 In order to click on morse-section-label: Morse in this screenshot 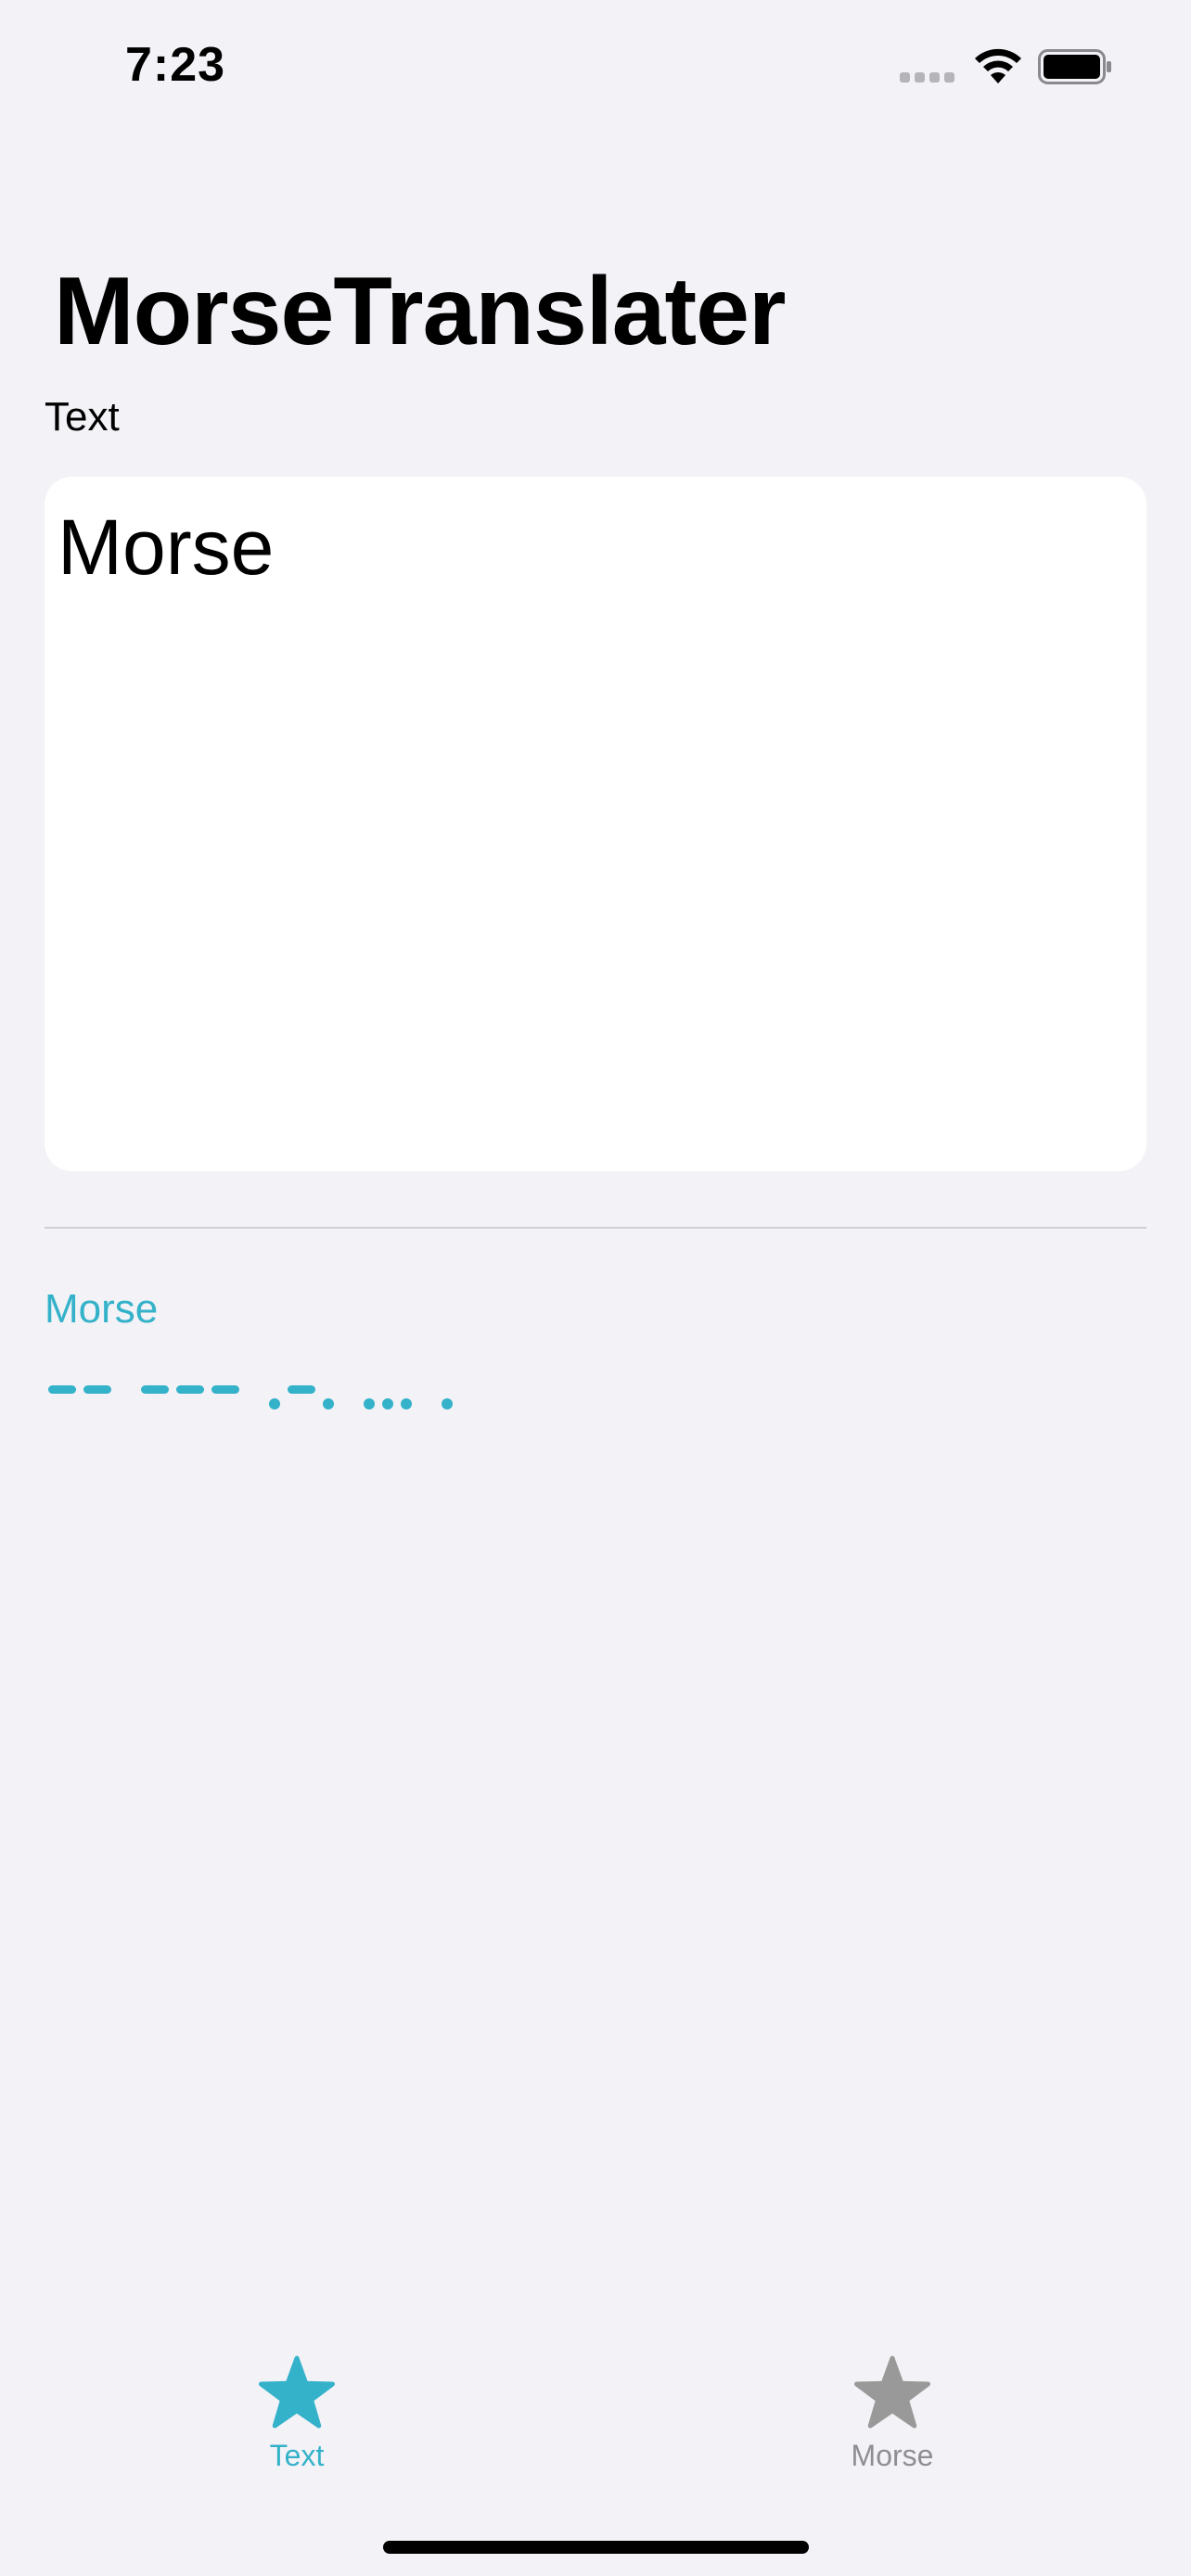, I will do `click(102, 1309)`.